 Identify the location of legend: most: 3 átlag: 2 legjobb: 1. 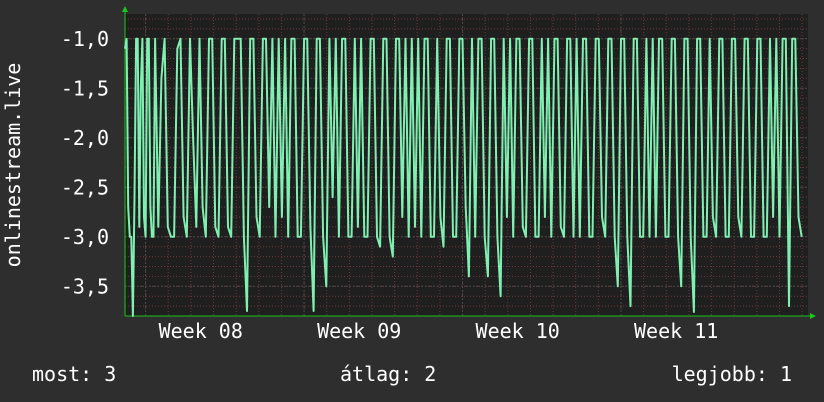
(412, 376).